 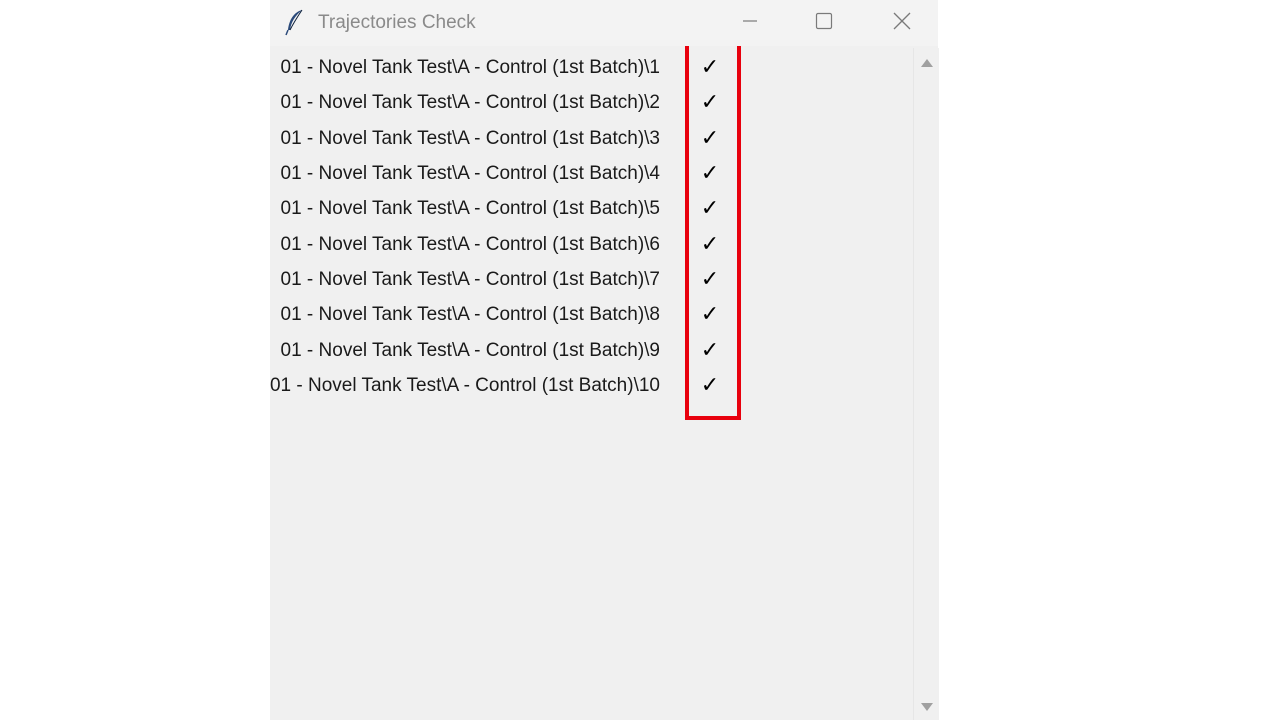 What do you see at coordinates (927, 707) in the screenshot?
I see `scroll-down-icon` at bounding box center [927, 707].